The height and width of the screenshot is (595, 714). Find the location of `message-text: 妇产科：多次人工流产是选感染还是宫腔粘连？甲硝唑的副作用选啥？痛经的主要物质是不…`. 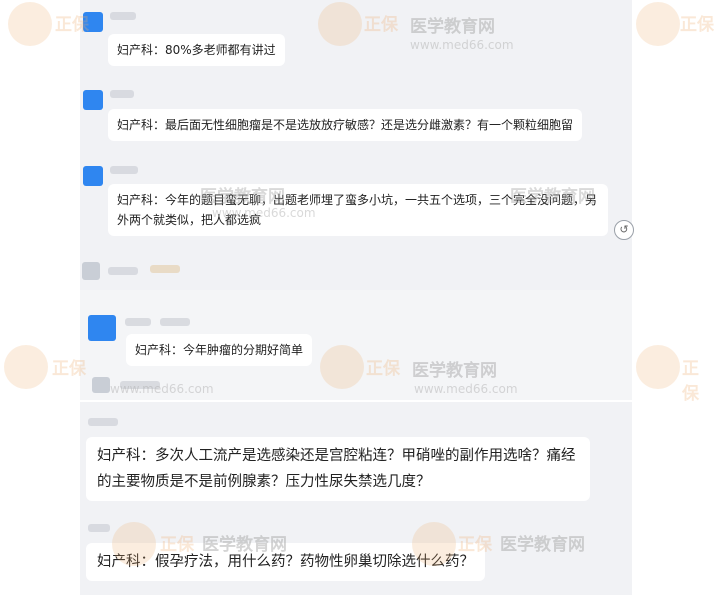

message-text: 妇产科：多次人工流产是选感染还是宫腔粘连？甲硝唑的副作用选啥？痛经的主要物质是不… is located at coordinates (336, 469).